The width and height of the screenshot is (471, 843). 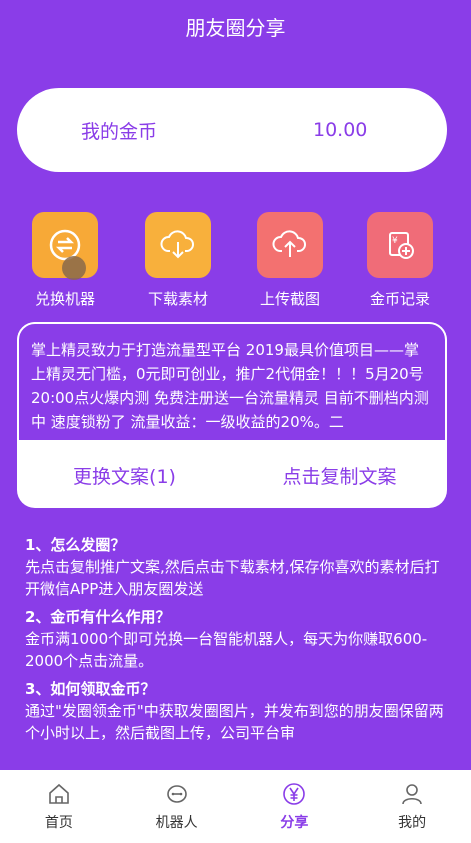 What do you see at coordinates (290, 260) in the screenshot?
I see `upload-screenshot-button: 上传截图` at bounding box center [290, 260].